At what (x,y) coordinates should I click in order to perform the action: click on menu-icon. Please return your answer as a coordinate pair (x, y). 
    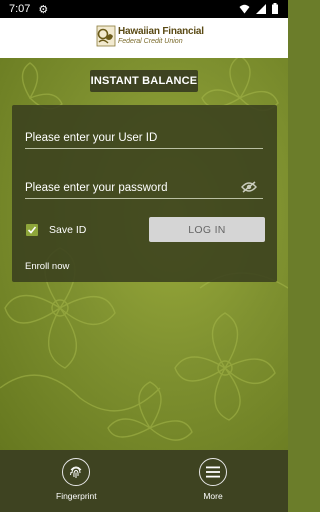
    Looking at the image, I should click on (213, 472).